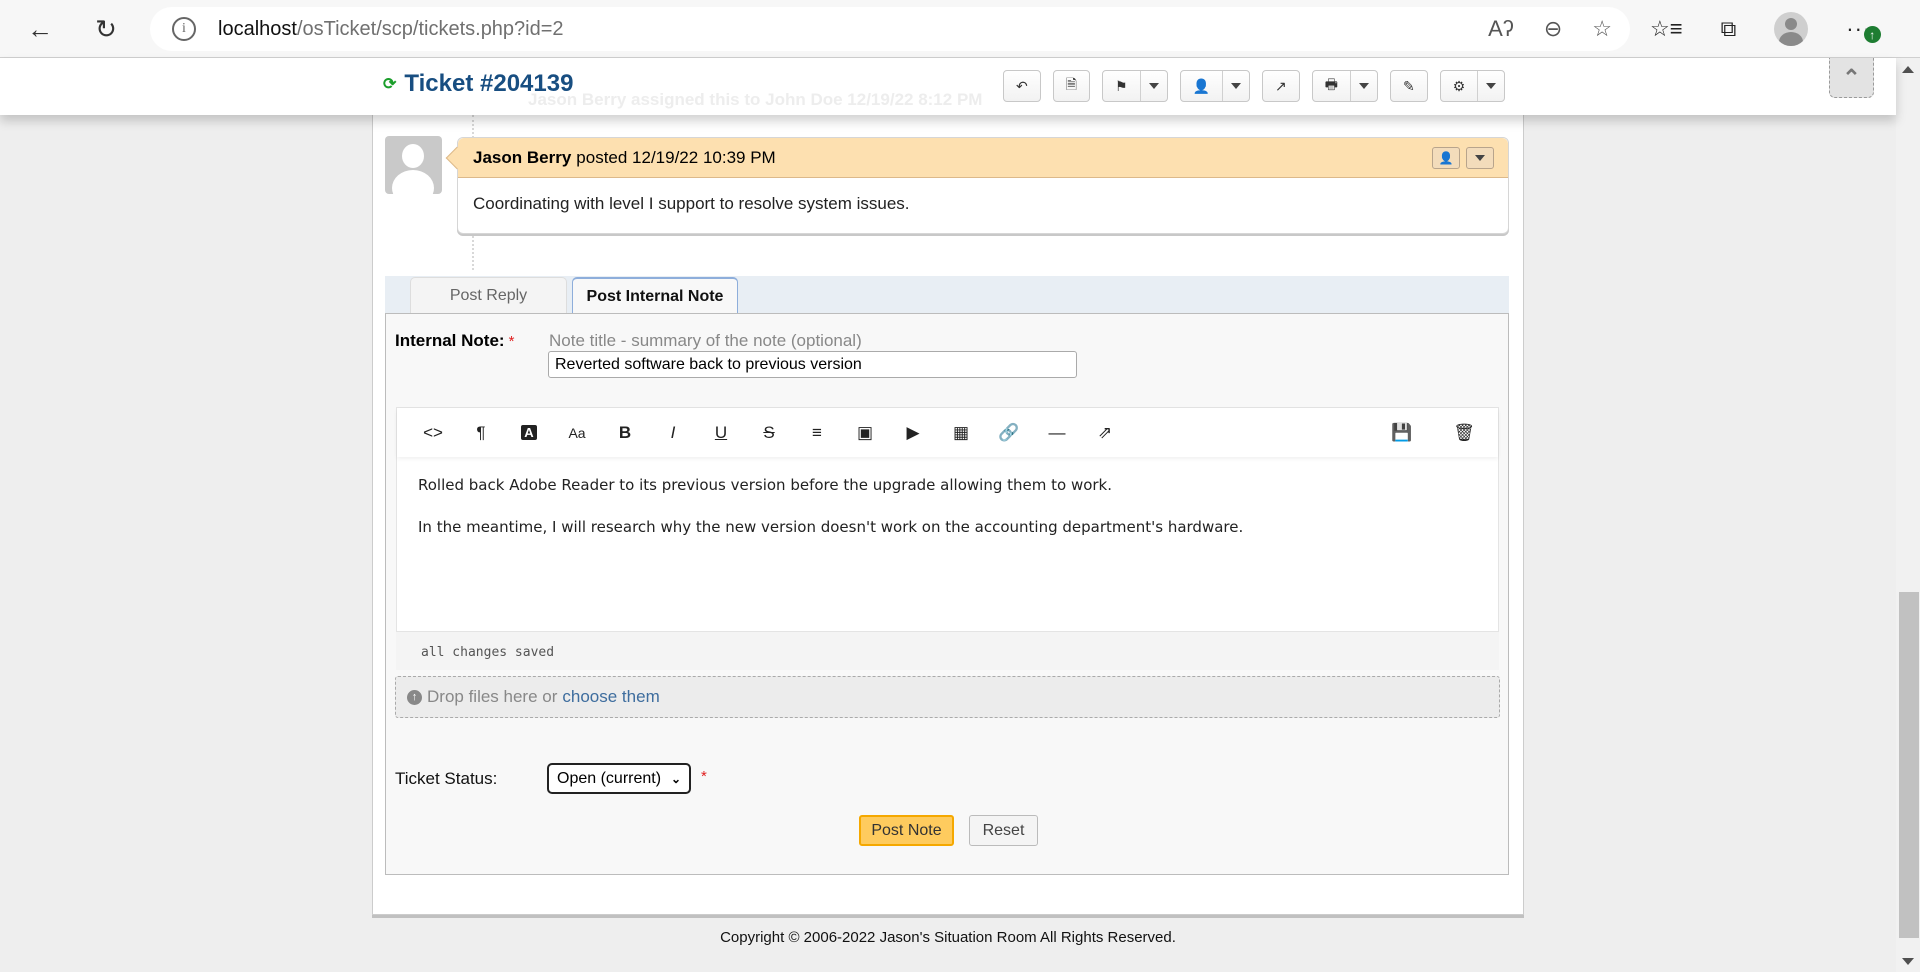  Describe the element at coordinates (1873, 34) in the screenshot. I see `update-badge-icon: ↑` at that location.